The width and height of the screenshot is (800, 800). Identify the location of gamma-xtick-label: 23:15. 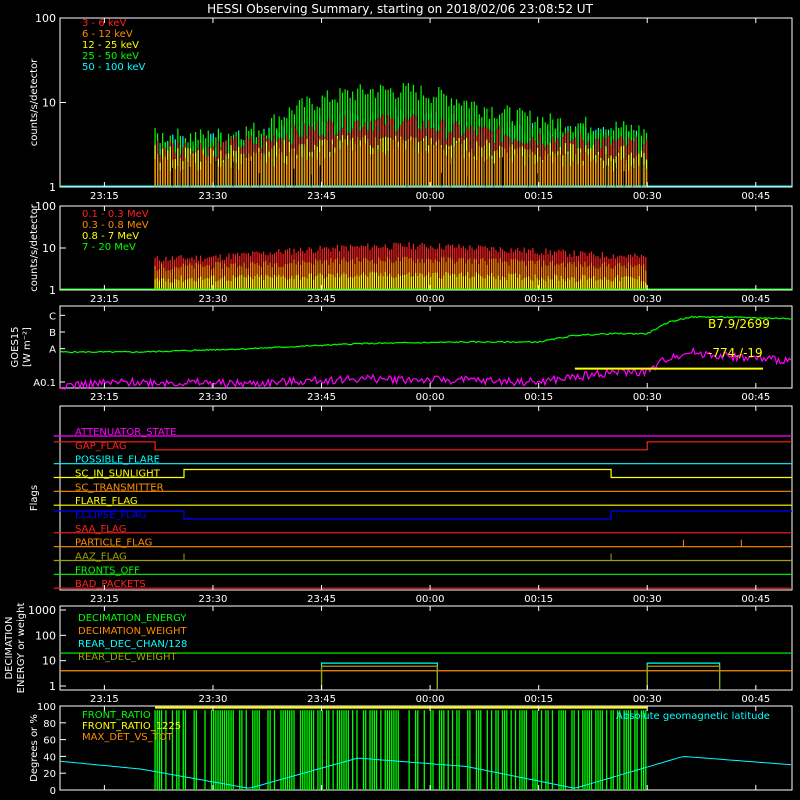
(104, 299).